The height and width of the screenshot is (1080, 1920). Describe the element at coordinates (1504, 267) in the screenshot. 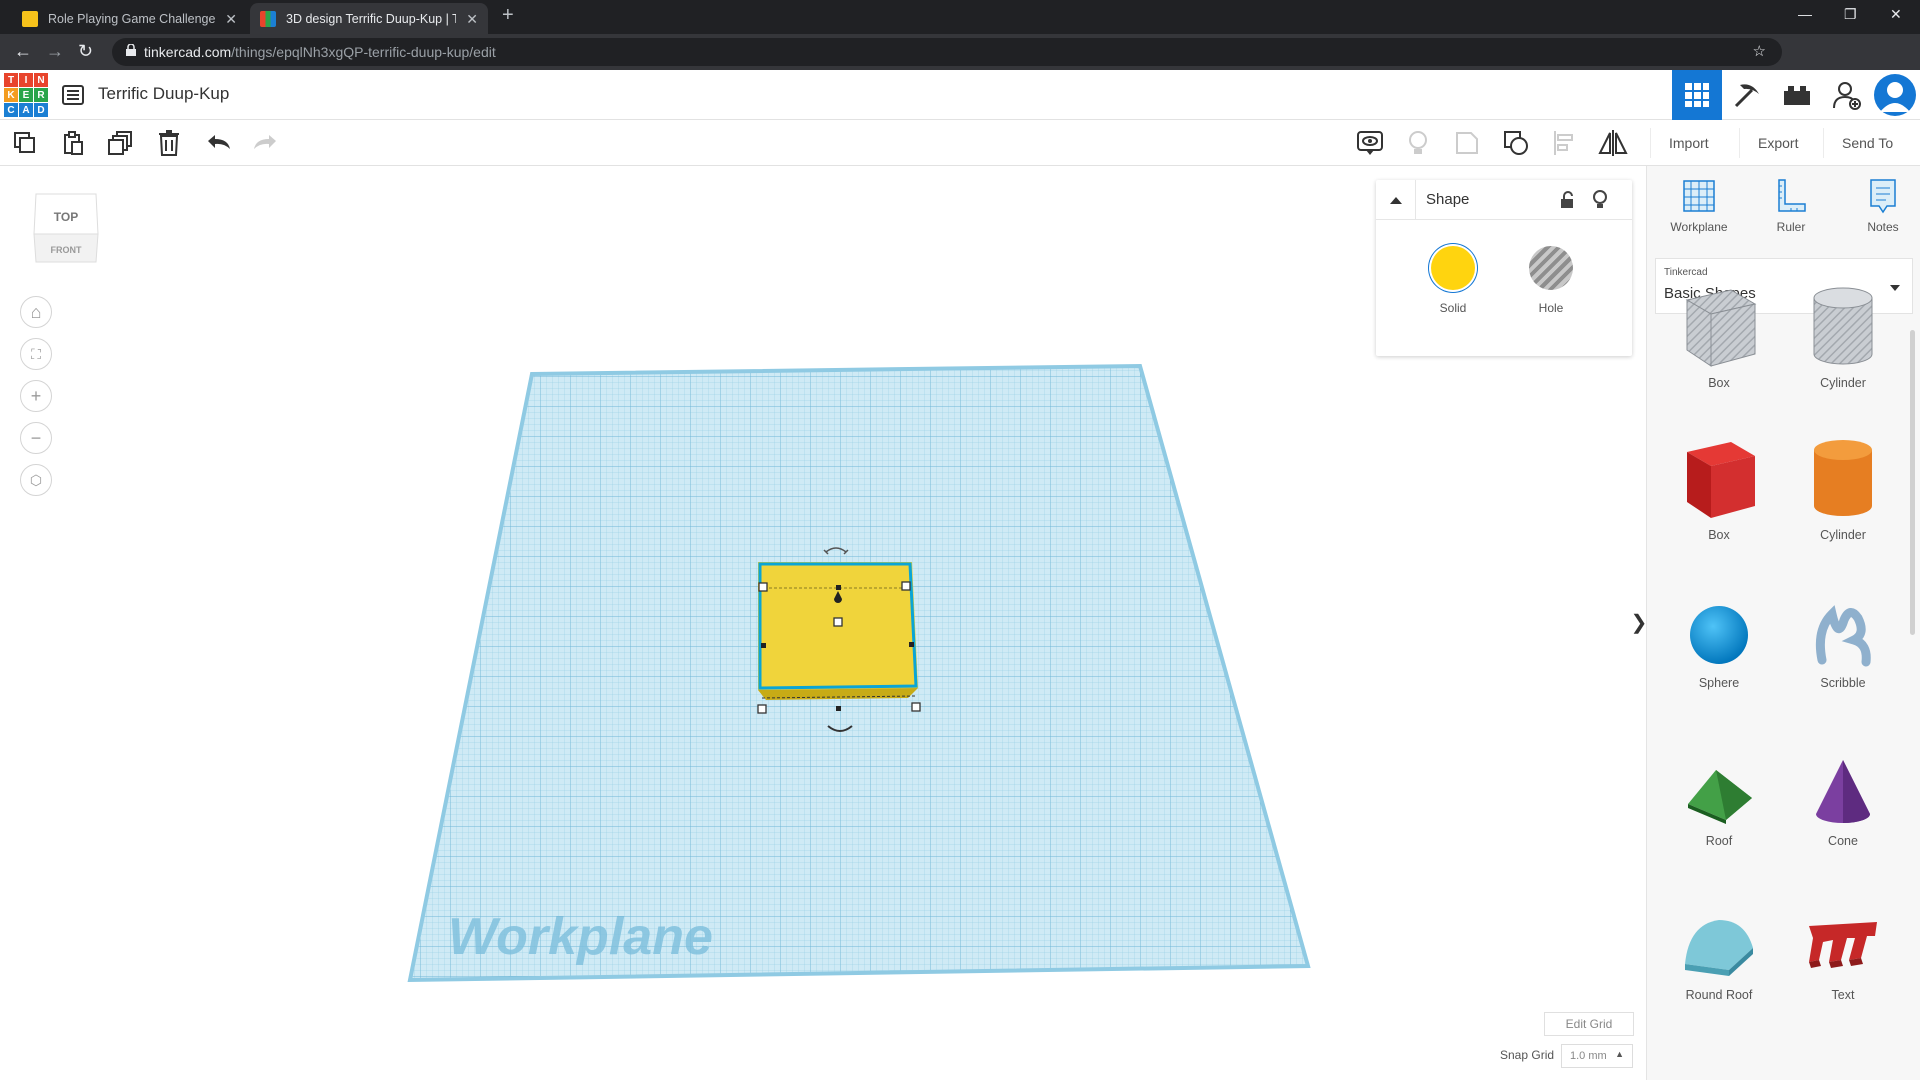

I see `shape-inspector: Shape Solid Hole` at that location.